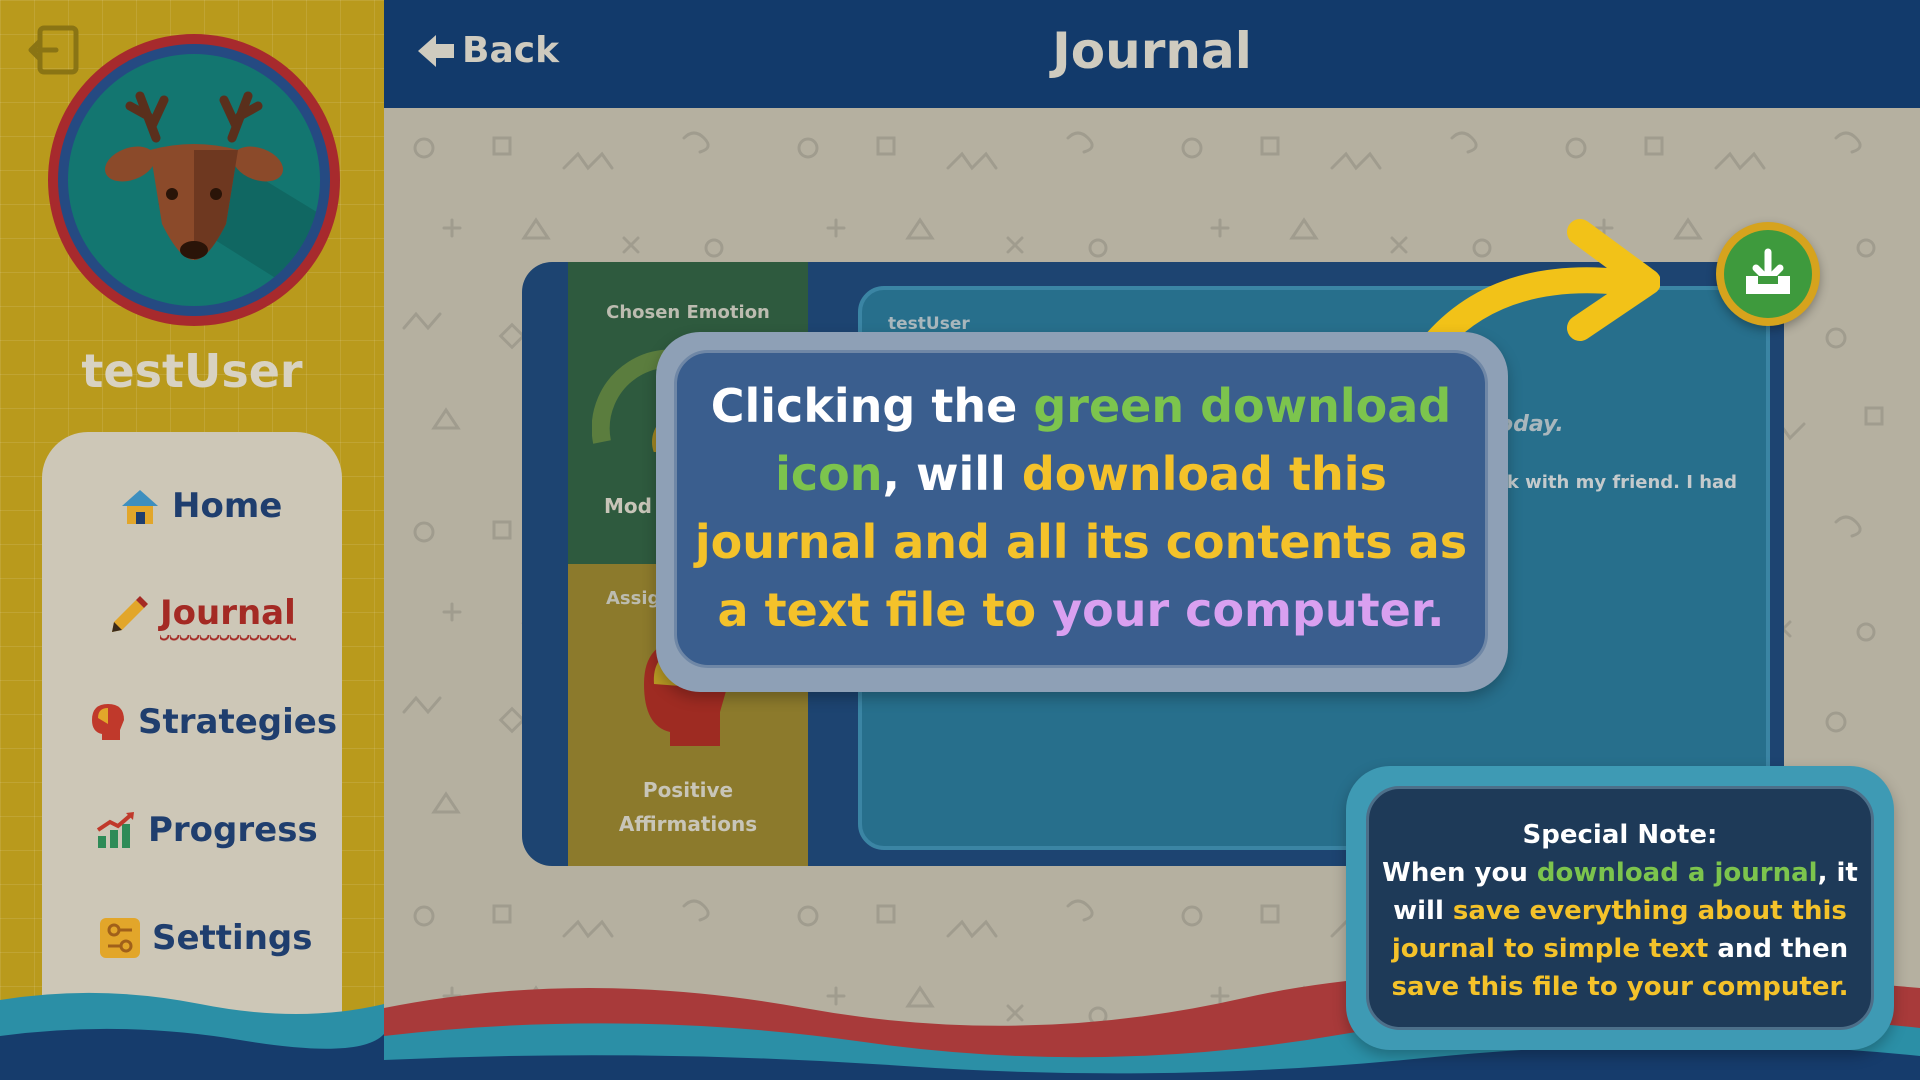  Describe the element at coordinates (228, 618) in the screenshot. I see `nav-label-journal: Journal` at that location.